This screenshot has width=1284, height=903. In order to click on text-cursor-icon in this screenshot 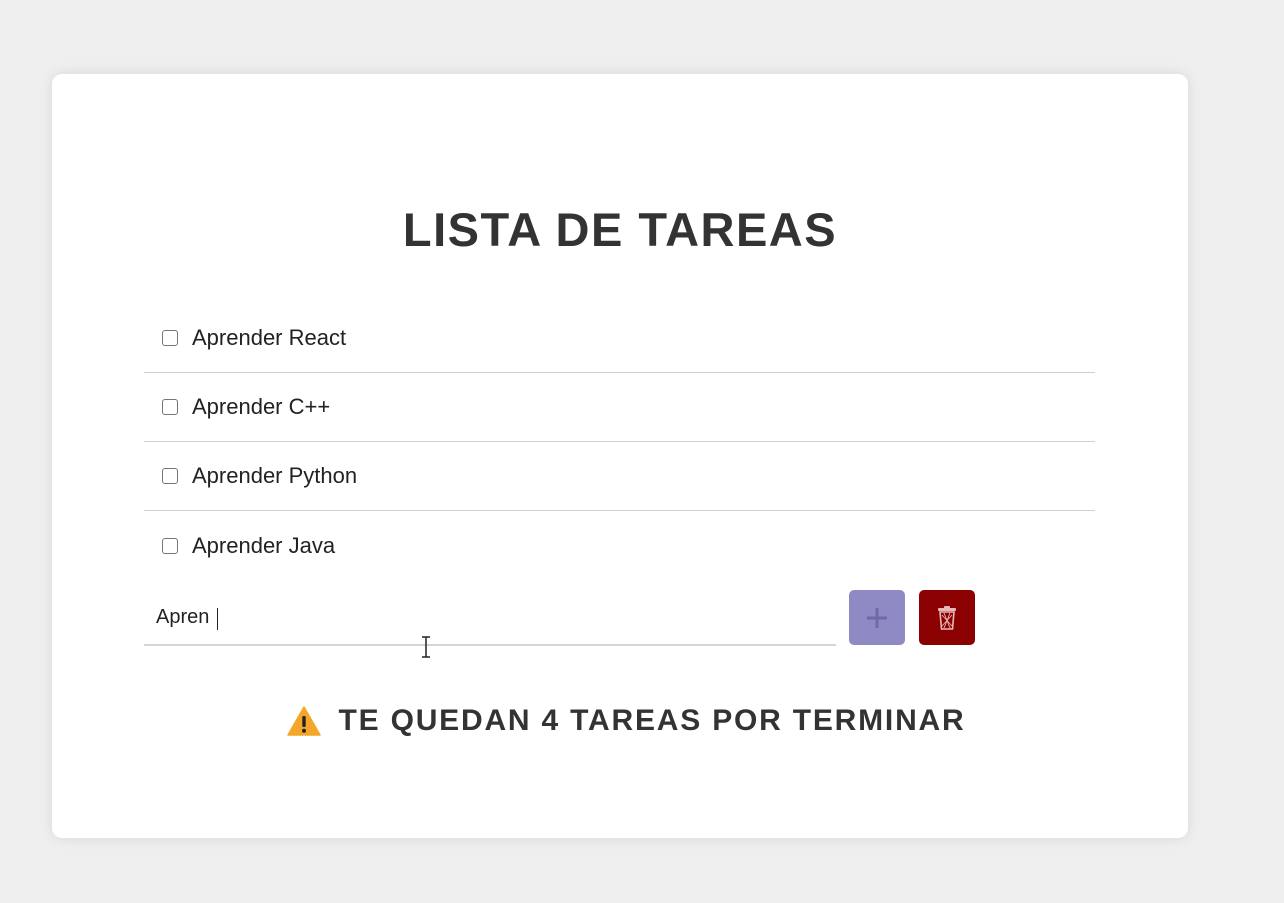, I will do `click(426, 647)`.